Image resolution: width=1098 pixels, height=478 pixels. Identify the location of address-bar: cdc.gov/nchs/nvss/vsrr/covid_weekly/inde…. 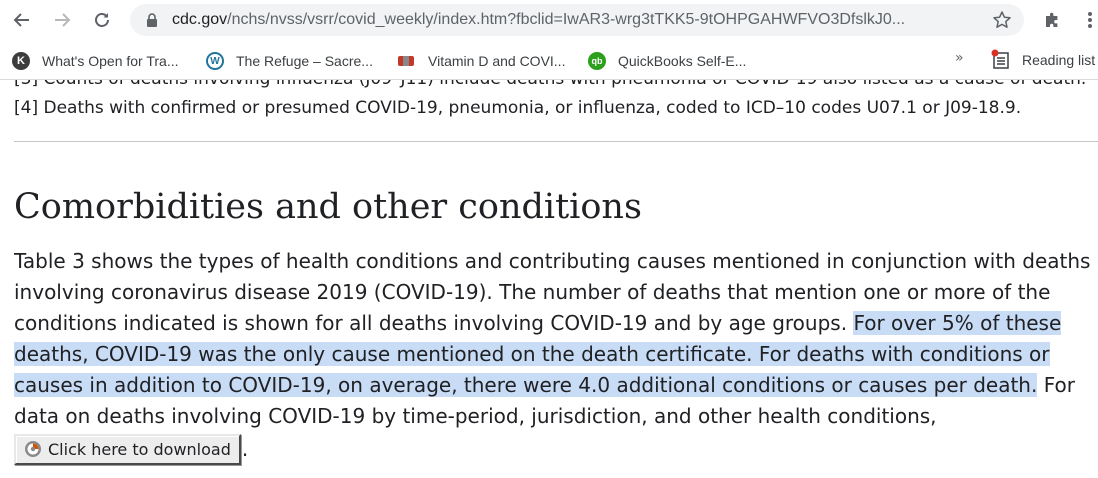
(577, 20).